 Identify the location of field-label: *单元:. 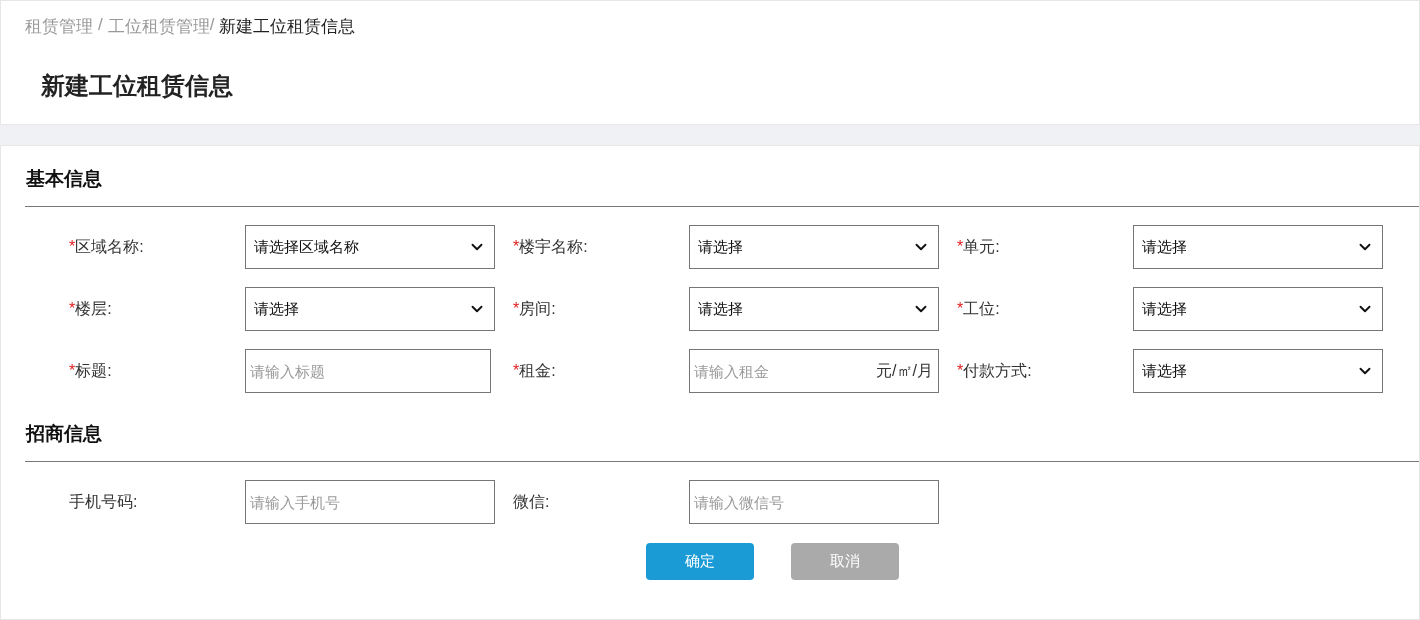
(979, 246).